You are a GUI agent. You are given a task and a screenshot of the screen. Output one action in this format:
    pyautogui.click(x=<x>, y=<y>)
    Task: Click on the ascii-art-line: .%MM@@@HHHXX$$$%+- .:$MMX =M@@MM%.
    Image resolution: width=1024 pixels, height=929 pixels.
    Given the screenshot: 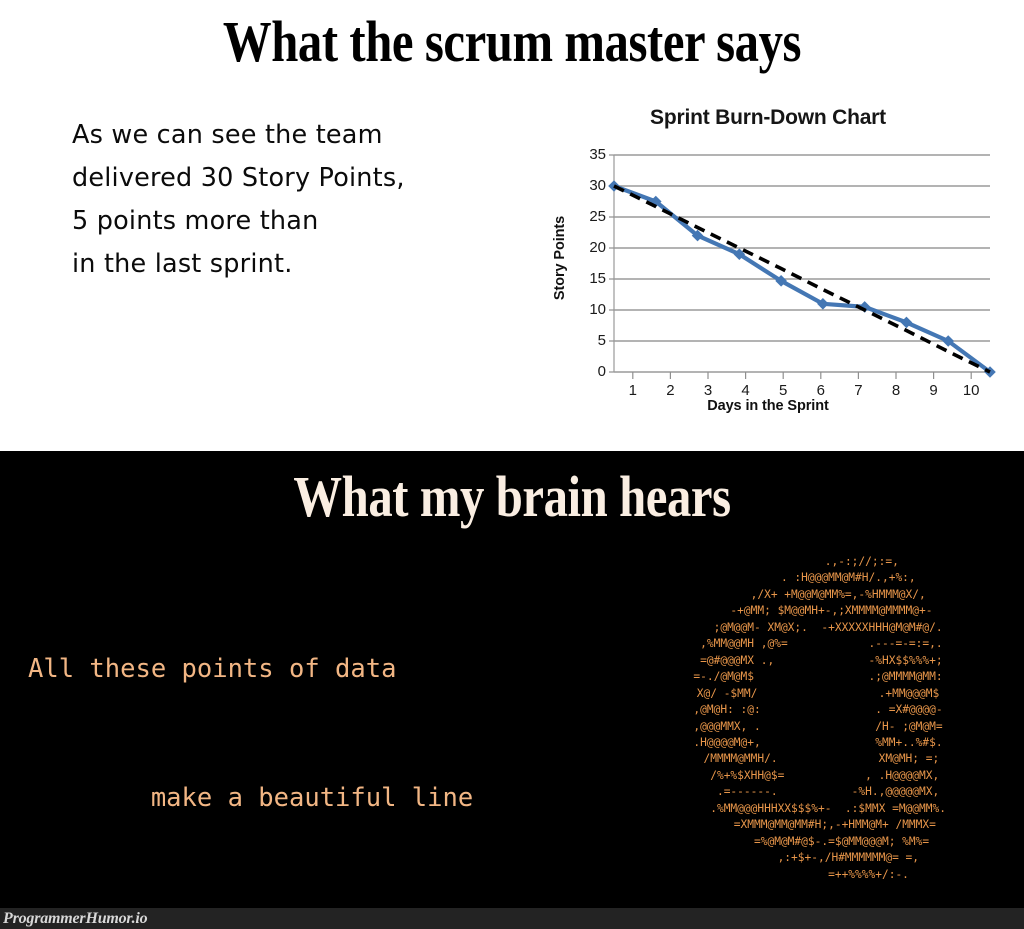 What is the action you would take?
    pyautogui.click(x=818, y=808)
    